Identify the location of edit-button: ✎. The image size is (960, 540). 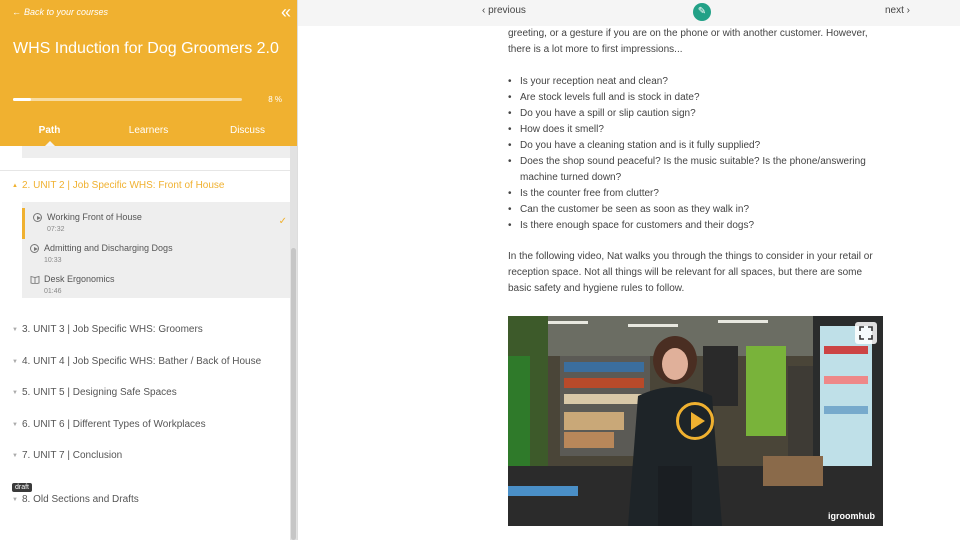
(702, 12).